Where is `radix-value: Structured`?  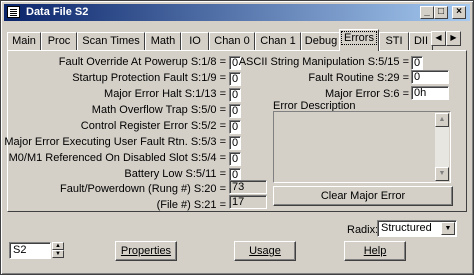 radix-value: Structured is located at coordinates (406, 228).